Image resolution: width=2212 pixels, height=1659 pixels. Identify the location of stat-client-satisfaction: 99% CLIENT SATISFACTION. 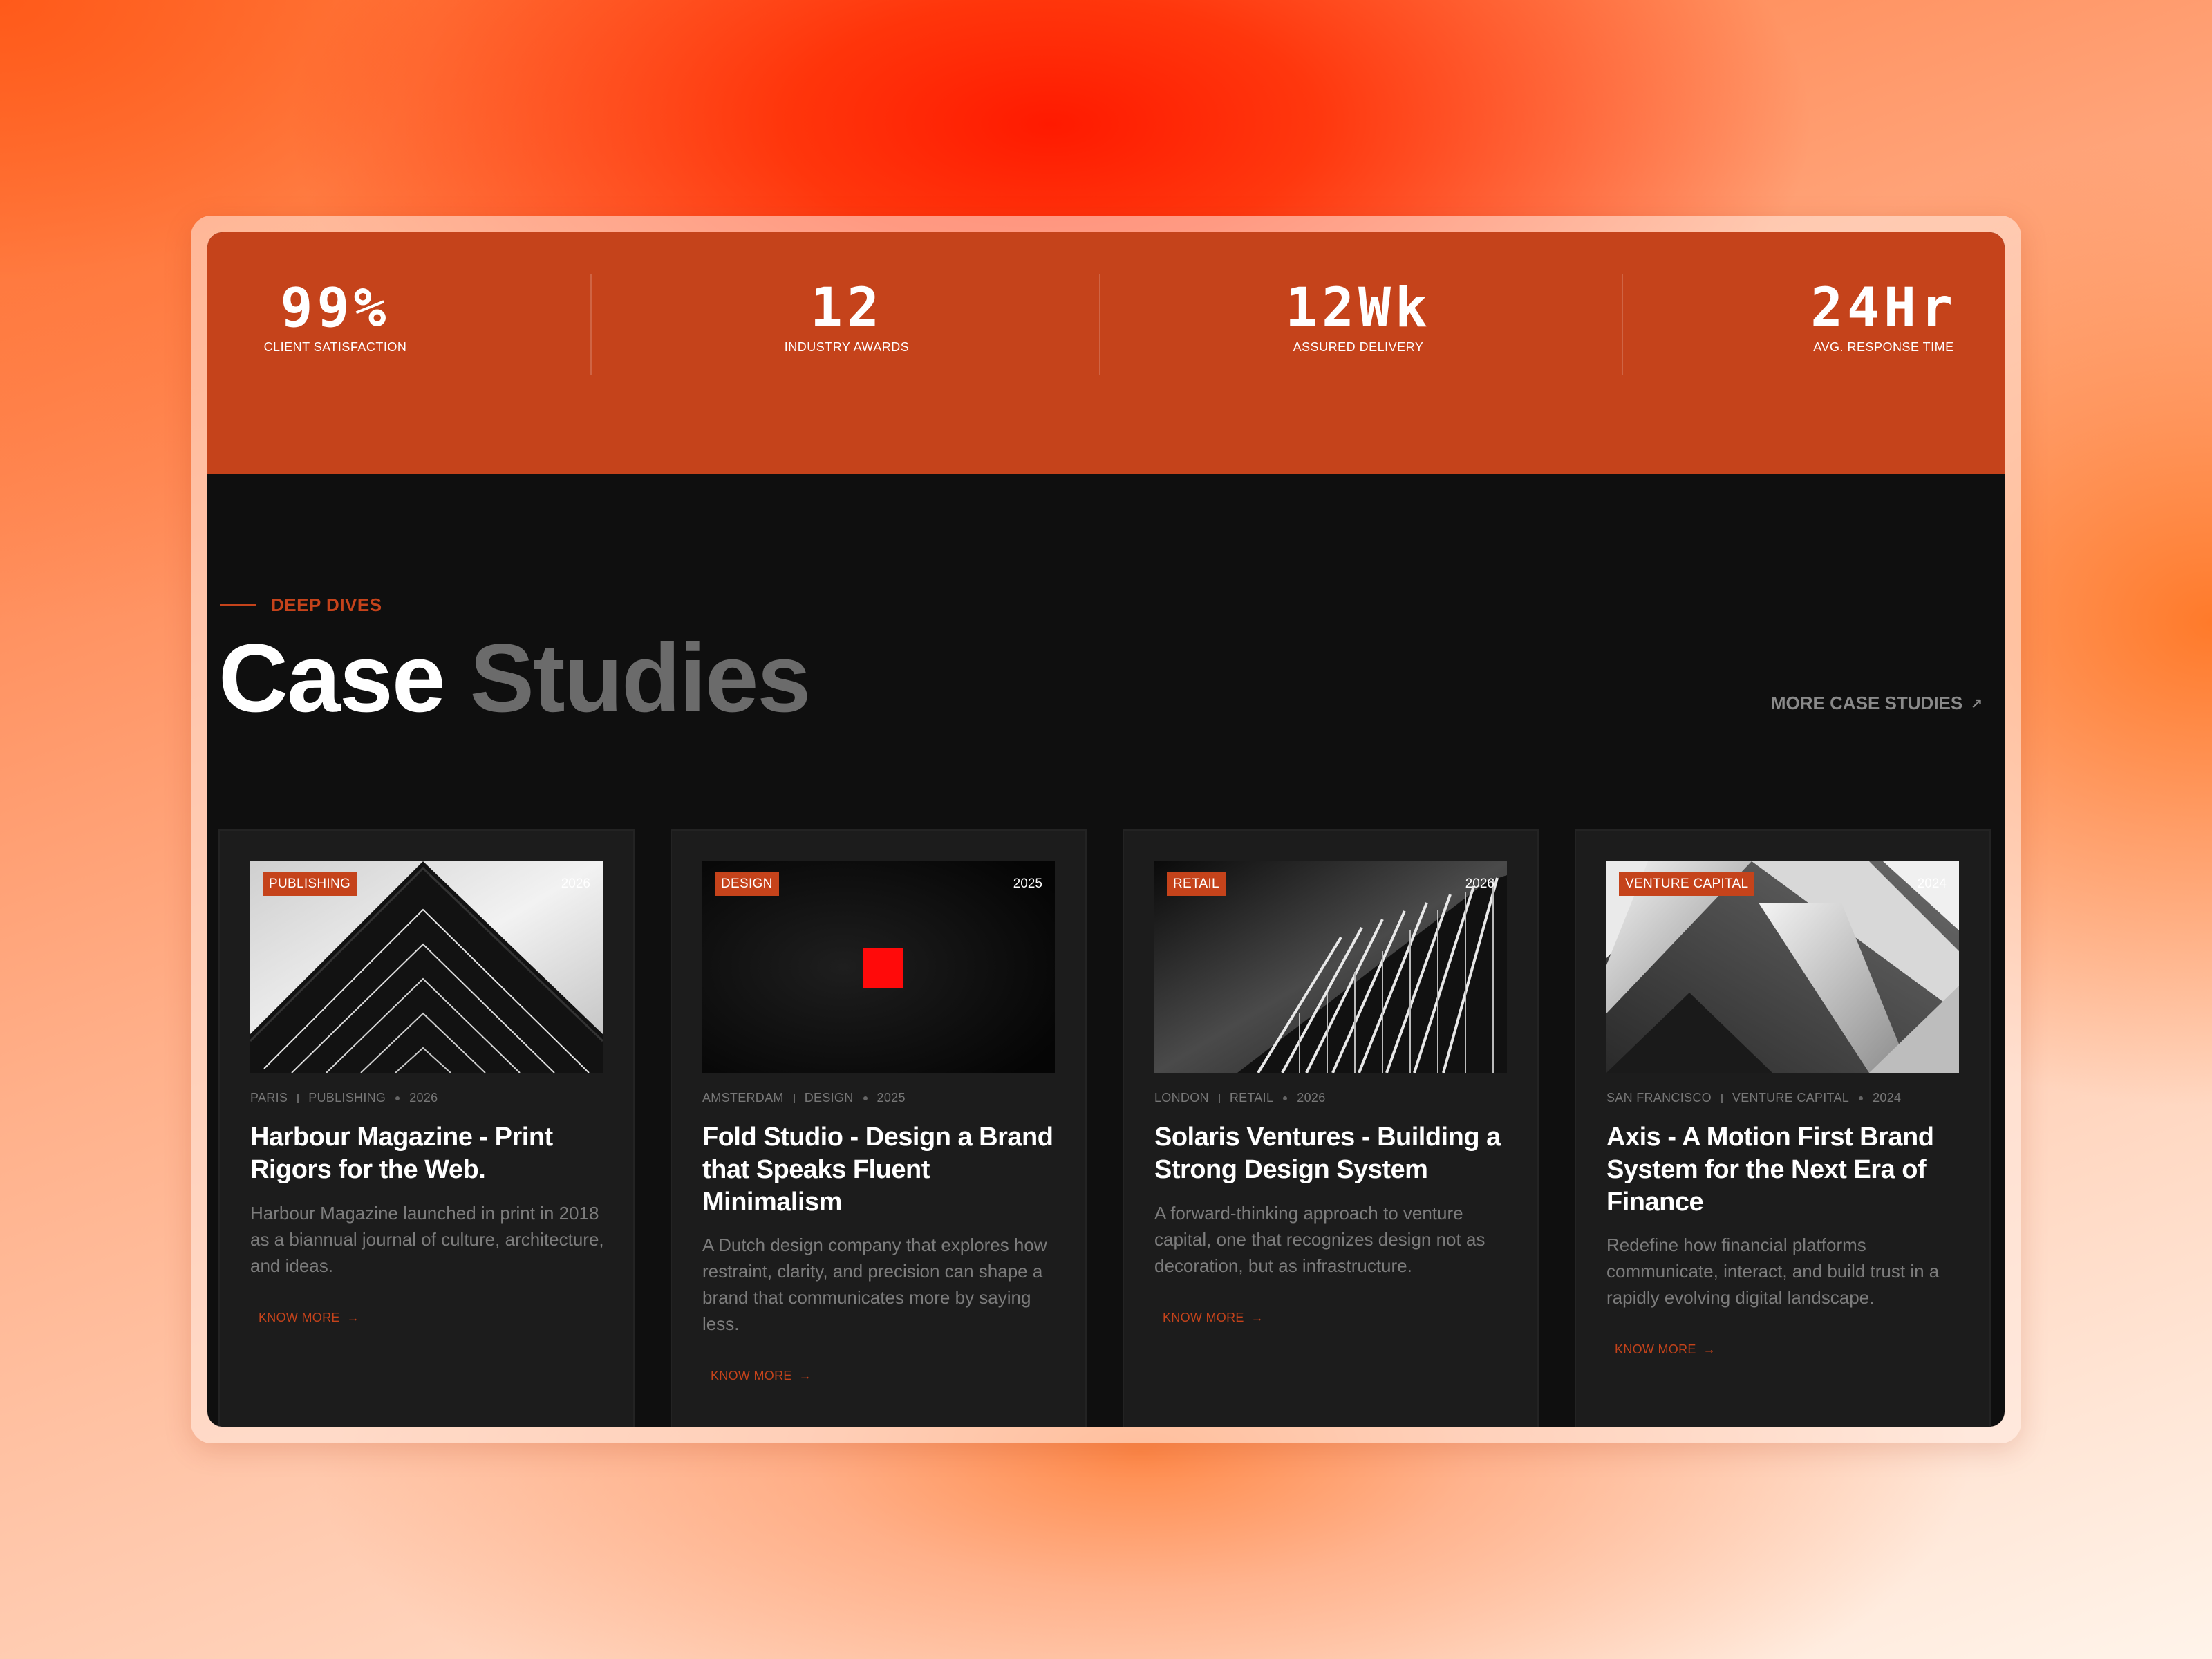
(335, 318).